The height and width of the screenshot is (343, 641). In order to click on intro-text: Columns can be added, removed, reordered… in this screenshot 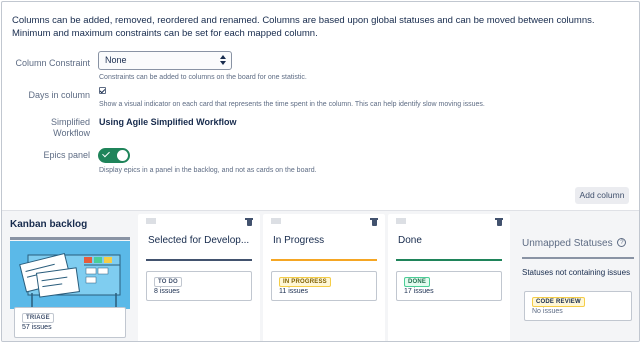, I will do `click(303, 27)`.